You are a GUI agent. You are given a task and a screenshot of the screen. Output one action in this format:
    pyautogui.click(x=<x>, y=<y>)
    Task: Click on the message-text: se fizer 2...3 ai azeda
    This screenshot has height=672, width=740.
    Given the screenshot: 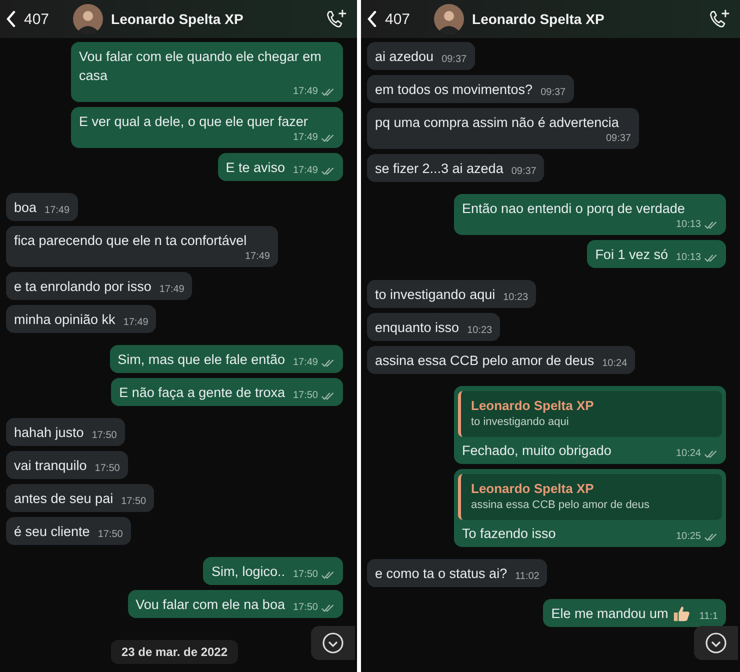 What is the action you would take?
    pyautogui.click(x=439, y=169)
    